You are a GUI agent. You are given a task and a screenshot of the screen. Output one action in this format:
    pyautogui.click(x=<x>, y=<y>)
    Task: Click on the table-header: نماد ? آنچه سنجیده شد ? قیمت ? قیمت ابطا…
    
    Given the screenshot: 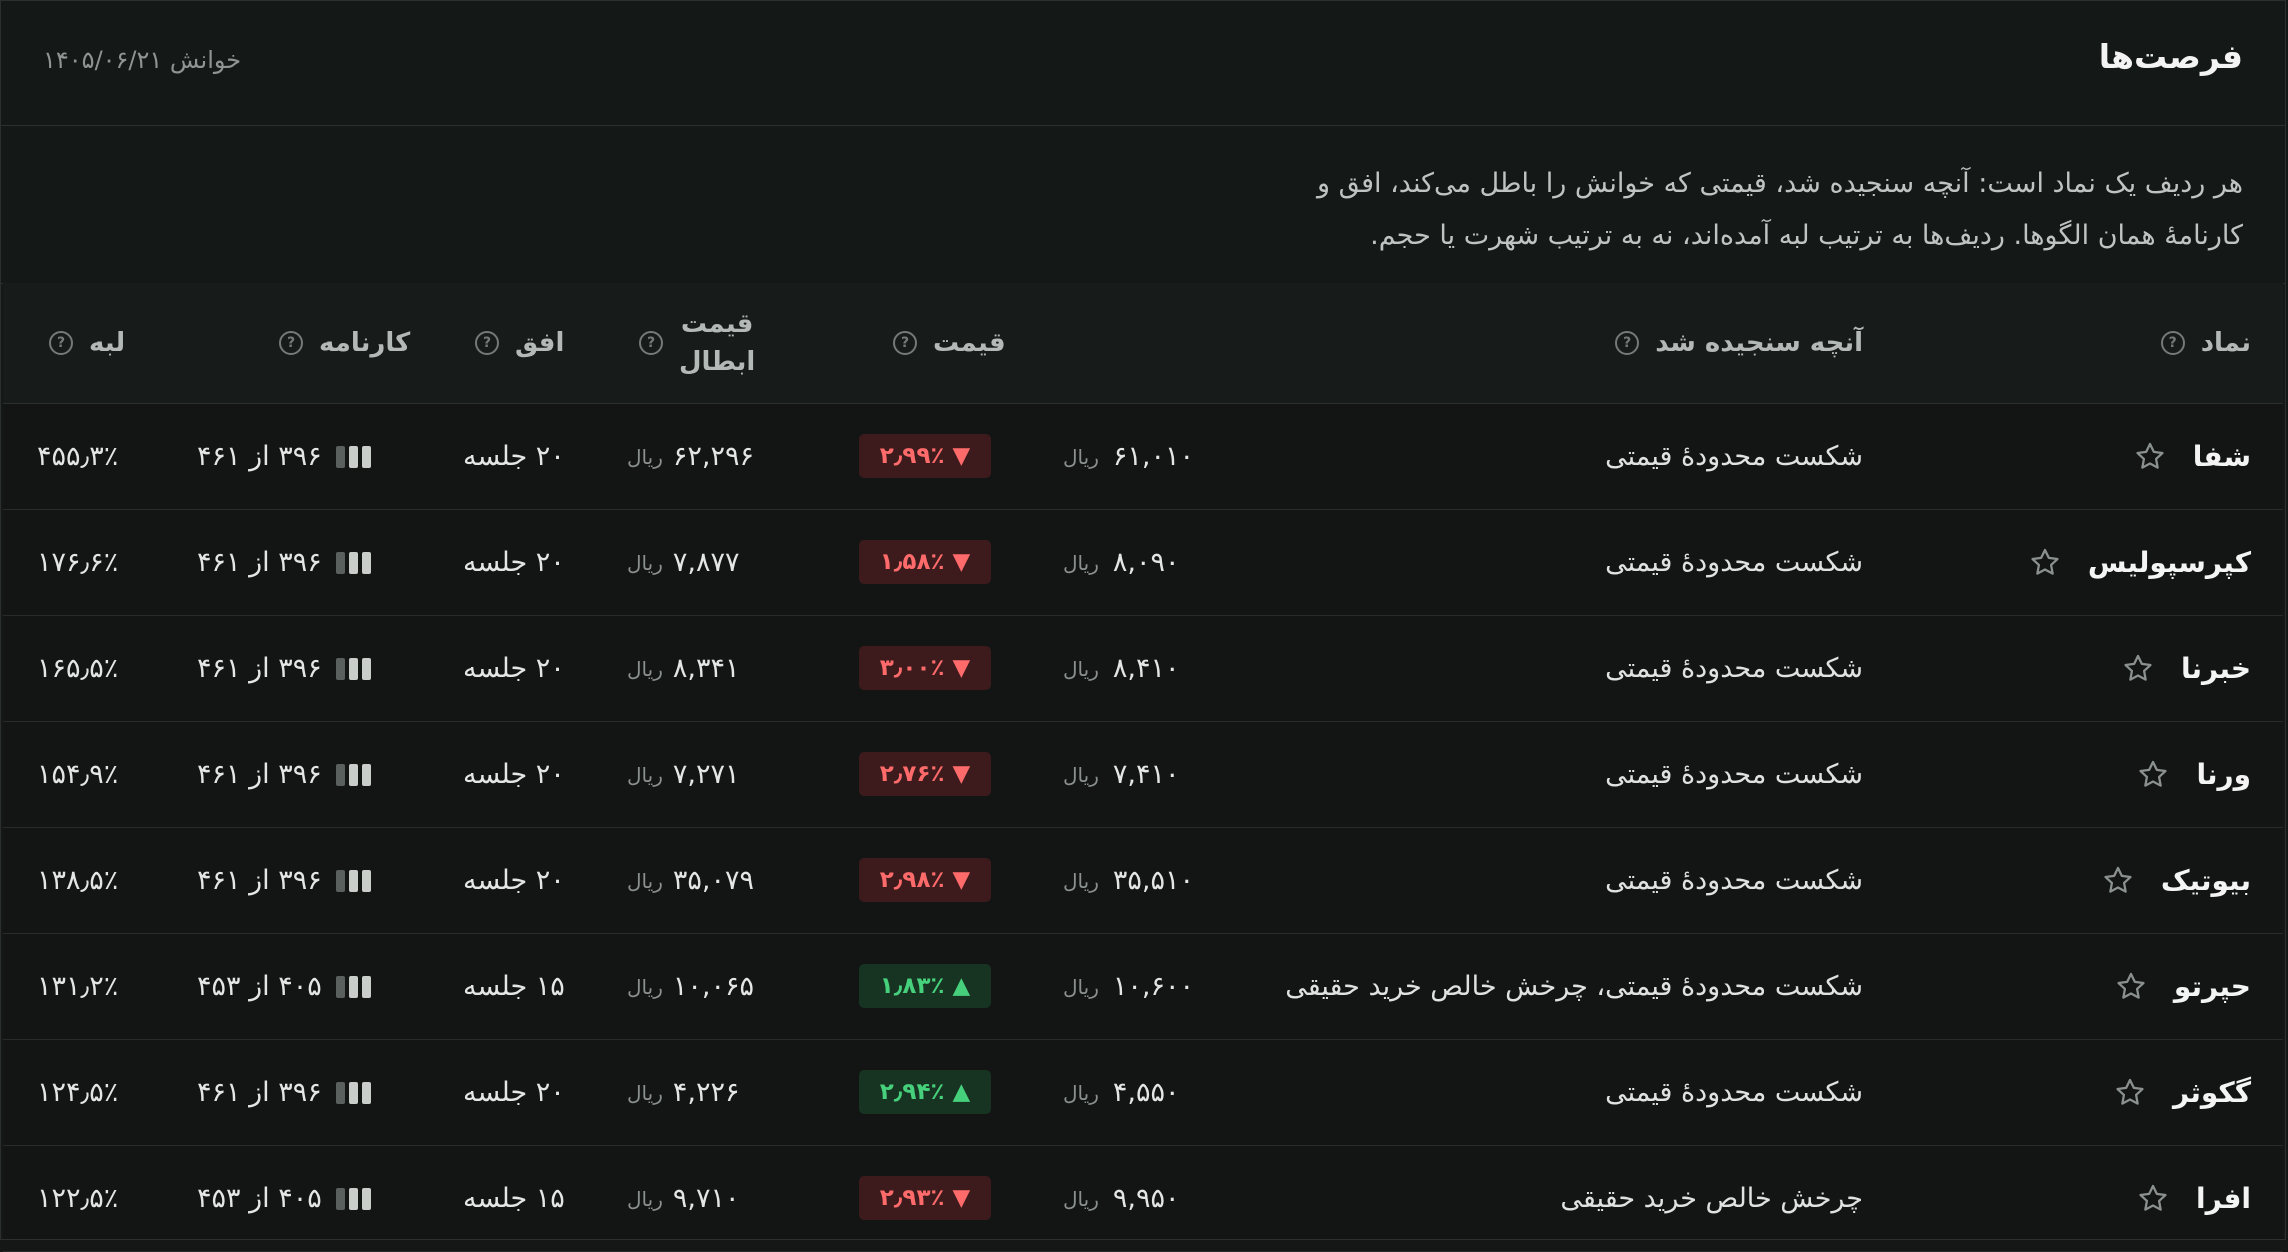 What is the action you would take?
    pyautogui.click(x=1143, y=343)
    